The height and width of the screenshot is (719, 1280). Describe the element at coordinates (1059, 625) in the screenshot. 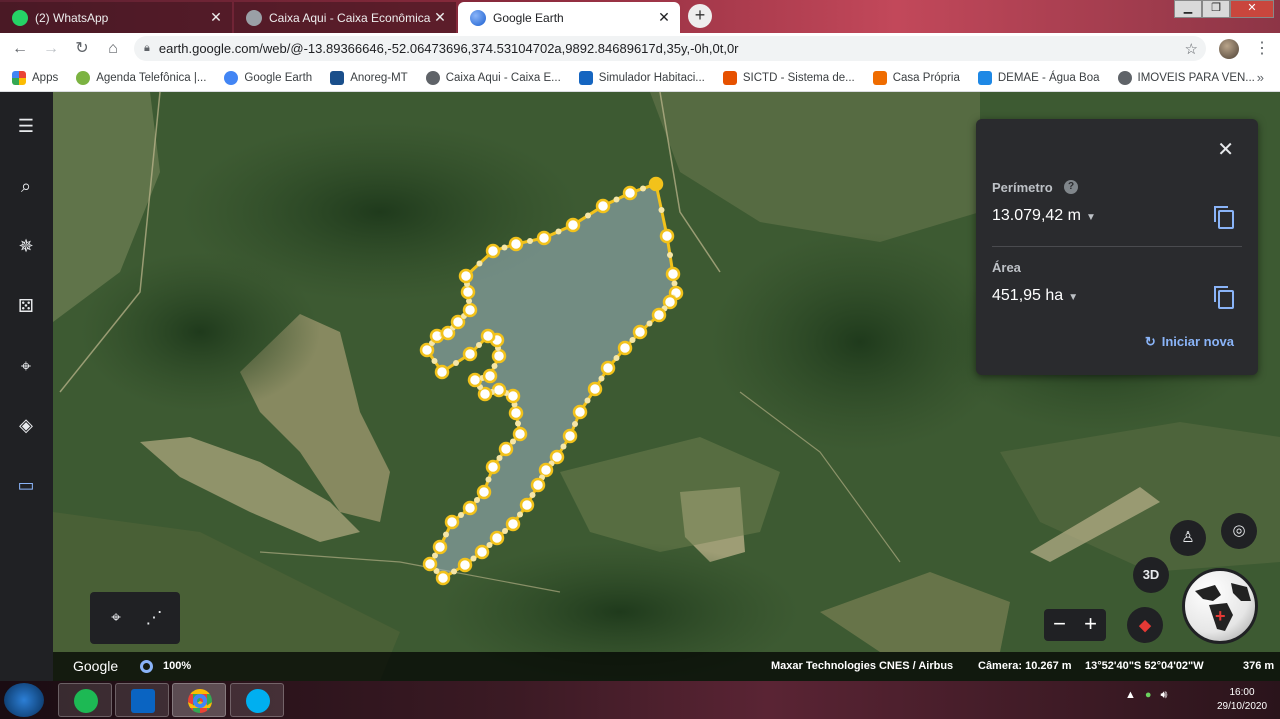

I see `zoom-out-button: −` at that location.